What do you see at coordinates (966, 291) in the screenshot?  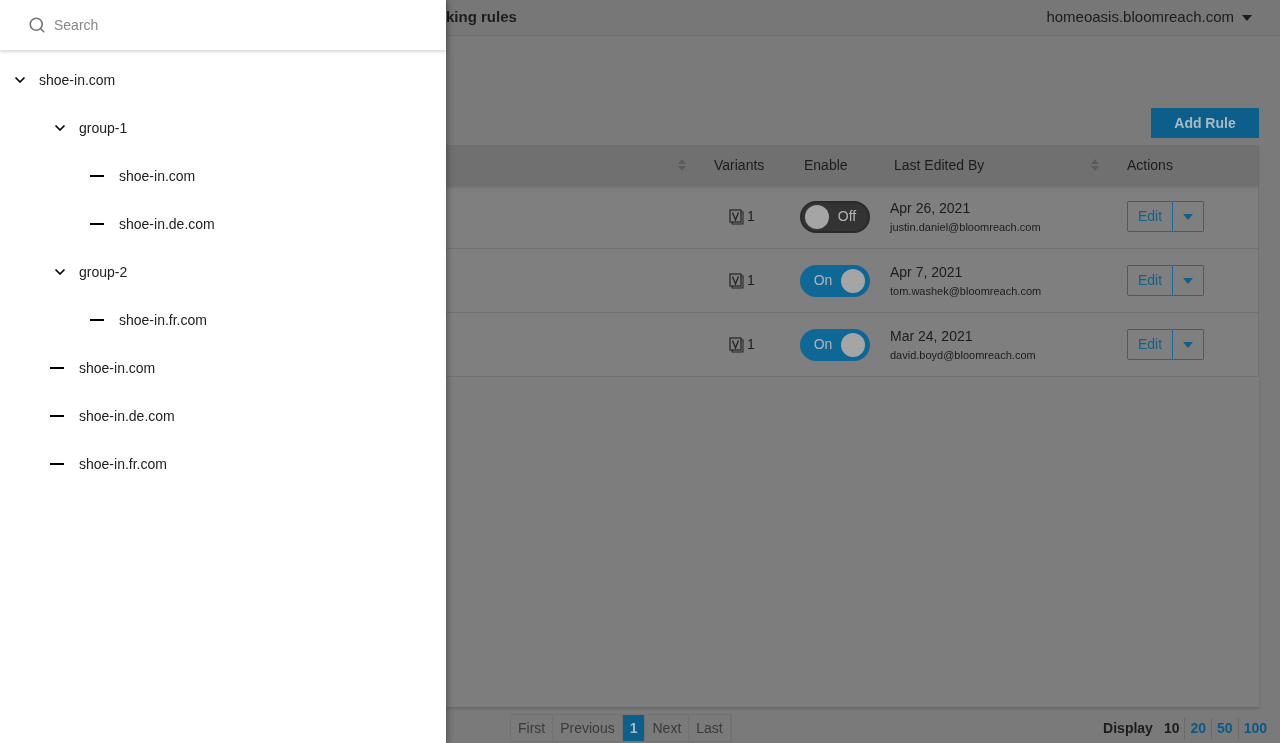 I see `editor-email: tom.washek@bloomreach.com` at bounding box center [966, 291].